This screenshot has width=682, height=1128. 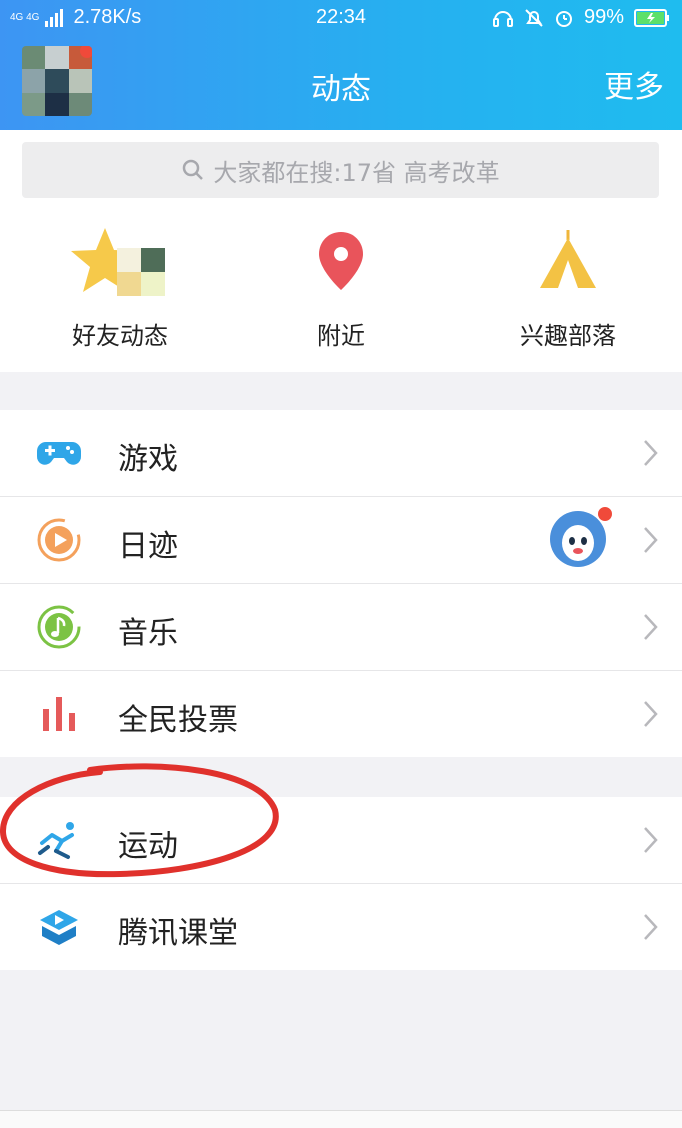 I want to click on play-circle-icon, so click(x=59, y=540).